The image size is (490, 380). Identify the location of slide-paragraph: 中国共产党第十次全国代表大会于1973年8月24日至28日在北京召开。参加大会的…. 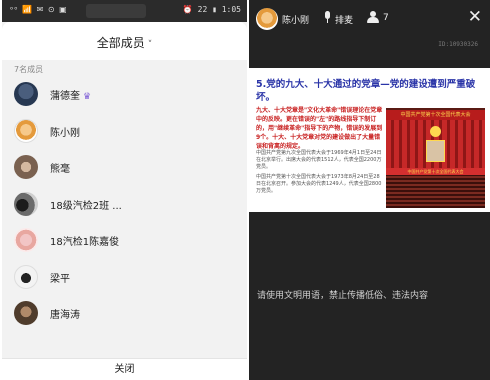
(319, 184).